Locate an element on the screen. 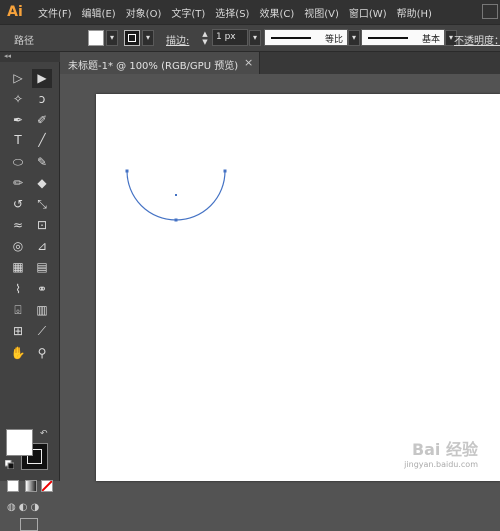  selection-type-label: 路径 is located at coordinates (24, 41).